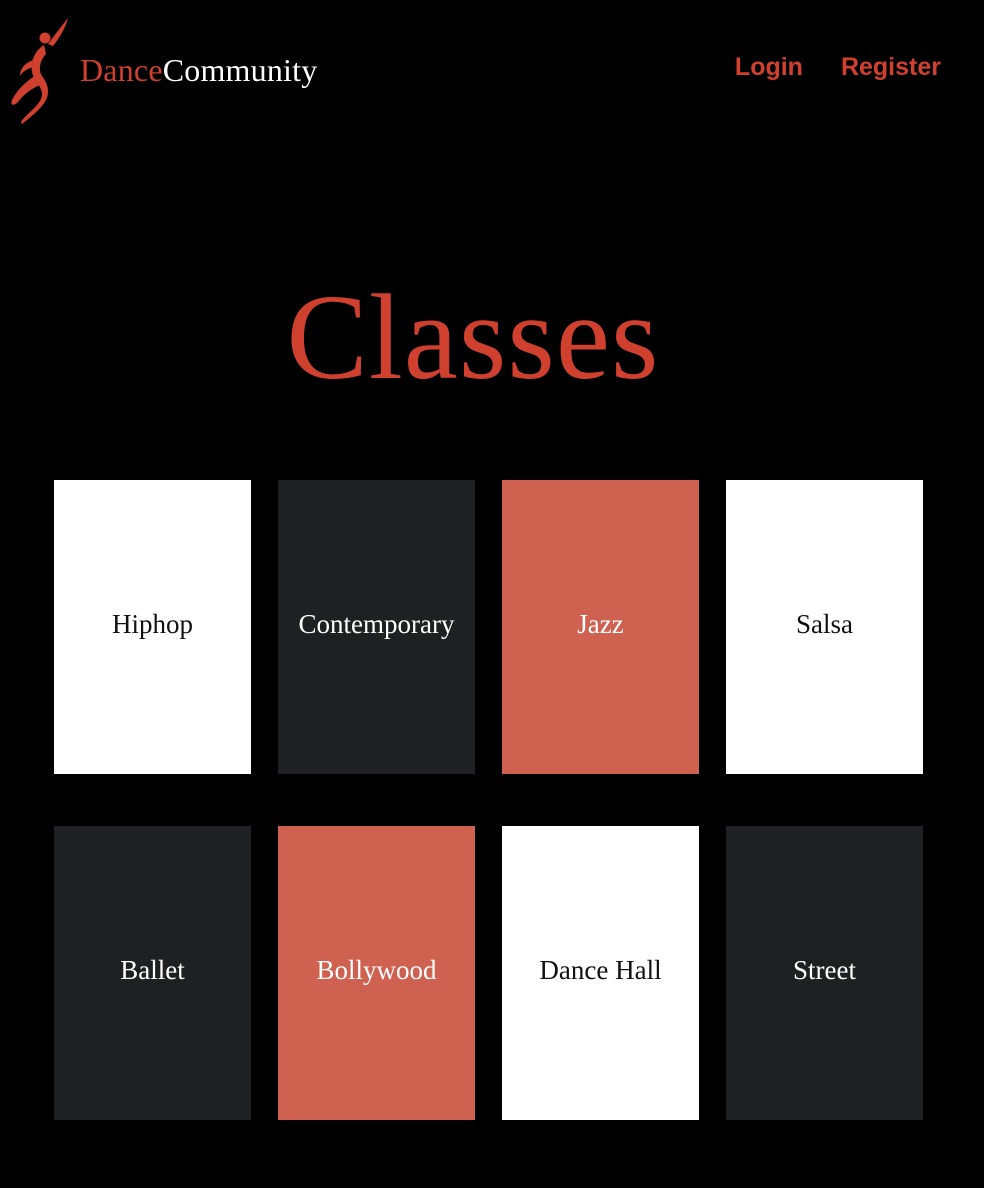  I want to click on class-card-label: Contemporary, so click(376, 623).